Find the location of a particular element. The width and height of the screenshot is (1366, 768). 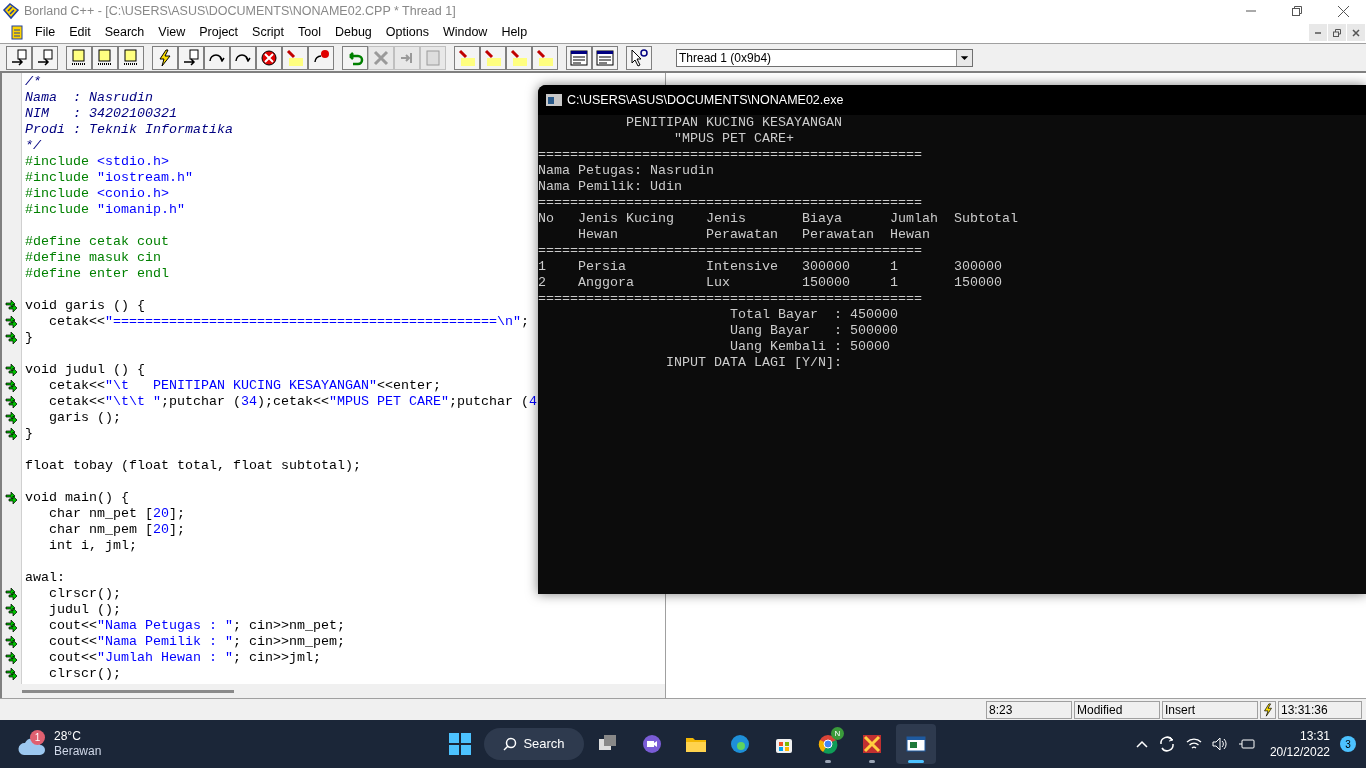

console-line: Nama Pemilik: Udin is located at coordinates (610, 187).